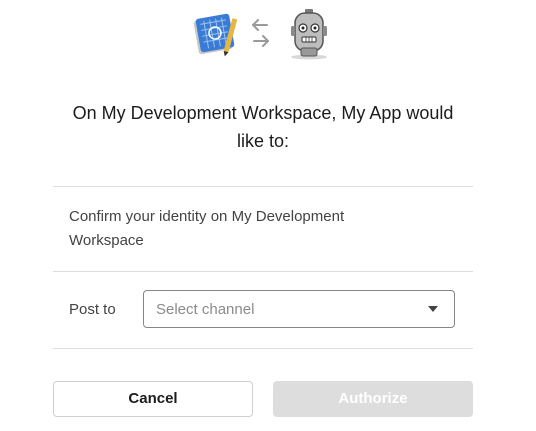  I want to click on app-exchange-header, so click(268, 34).